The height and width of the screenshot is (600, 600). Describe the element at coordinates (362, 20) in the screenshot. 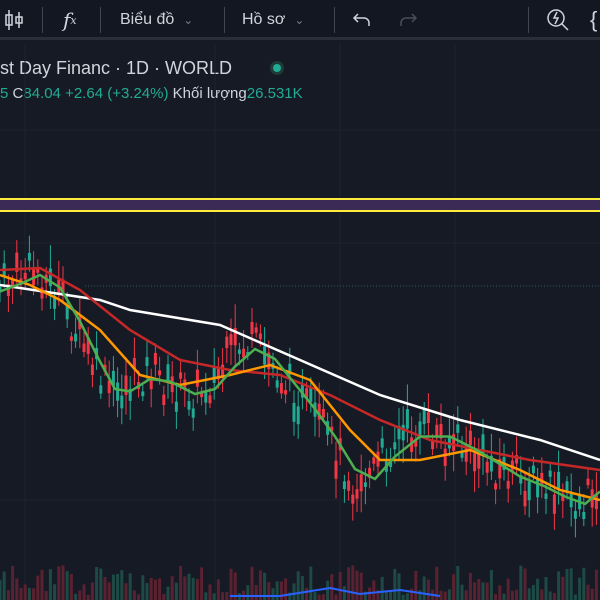

I see `undo-icon` at that location.